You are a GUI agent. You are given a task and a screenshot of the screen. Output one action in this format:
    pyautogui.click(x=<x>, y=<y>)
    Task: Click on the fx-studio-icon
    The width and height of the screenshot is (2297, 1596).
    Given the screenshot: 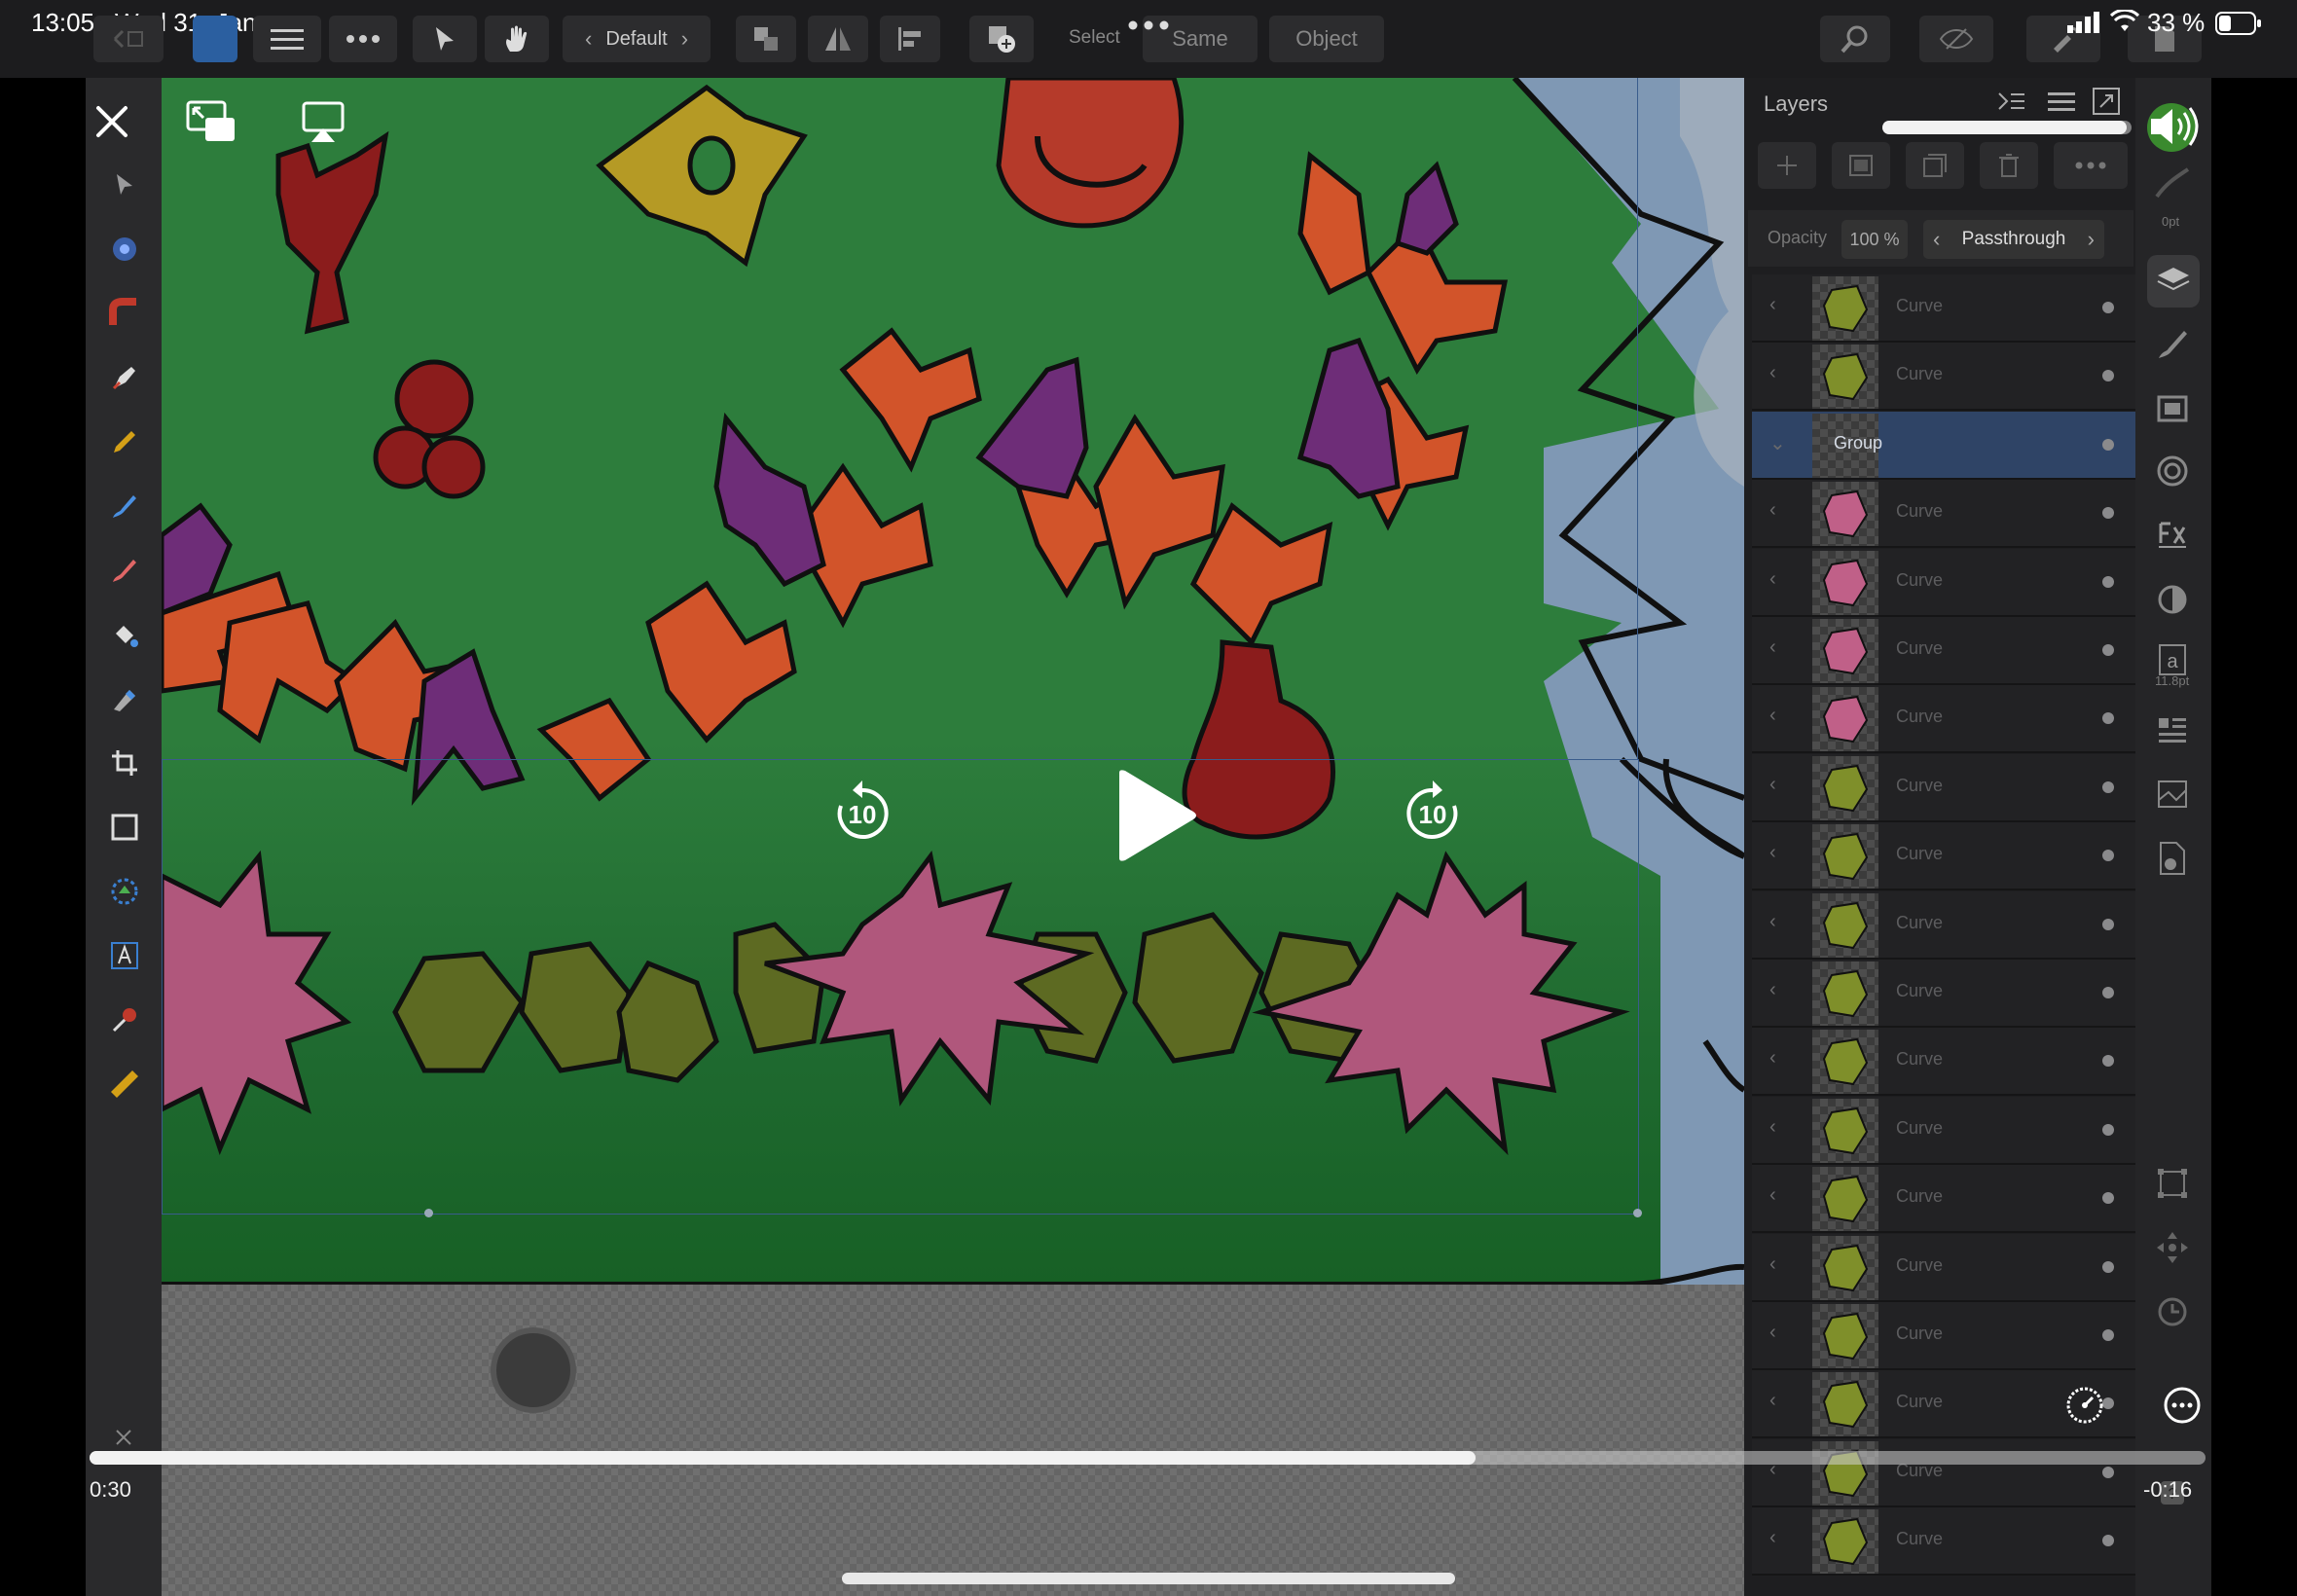 What is the action you would take?
    pyautogui.click(x=2174, y=537)
    